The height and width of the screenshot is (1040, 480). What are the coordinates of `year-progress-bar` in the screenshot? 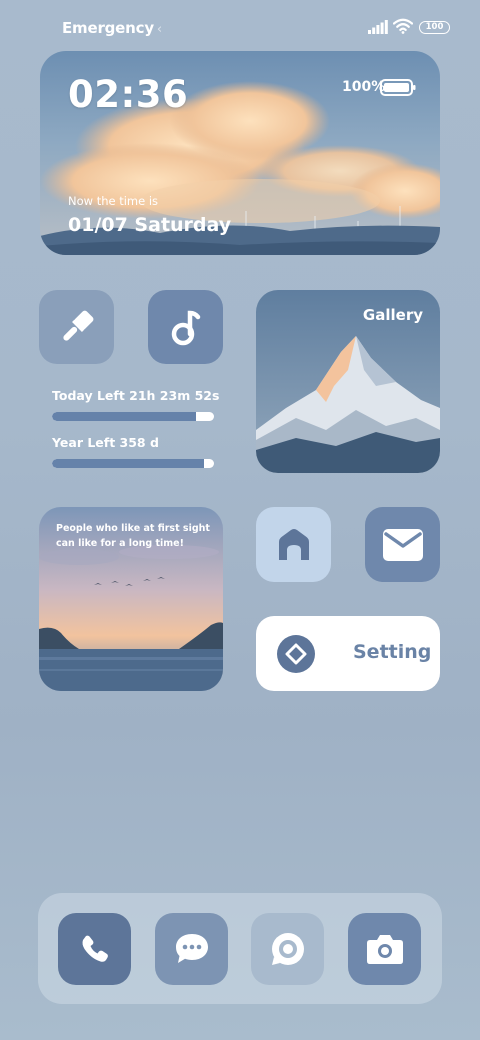 It's located at (133, 463).